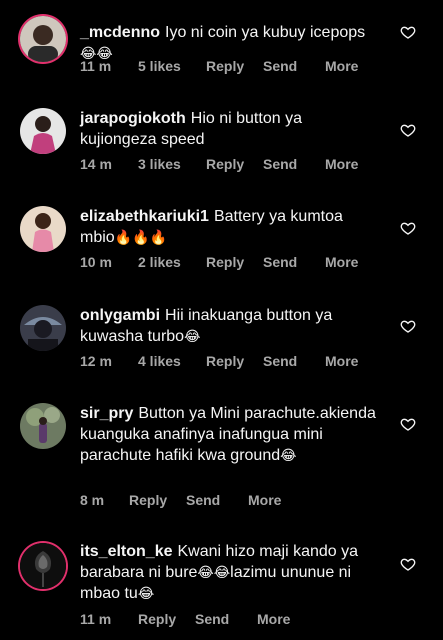 This screenshot has width=443, height=640. I want to click on comment-username: _mcdenno, so click(120, 32).